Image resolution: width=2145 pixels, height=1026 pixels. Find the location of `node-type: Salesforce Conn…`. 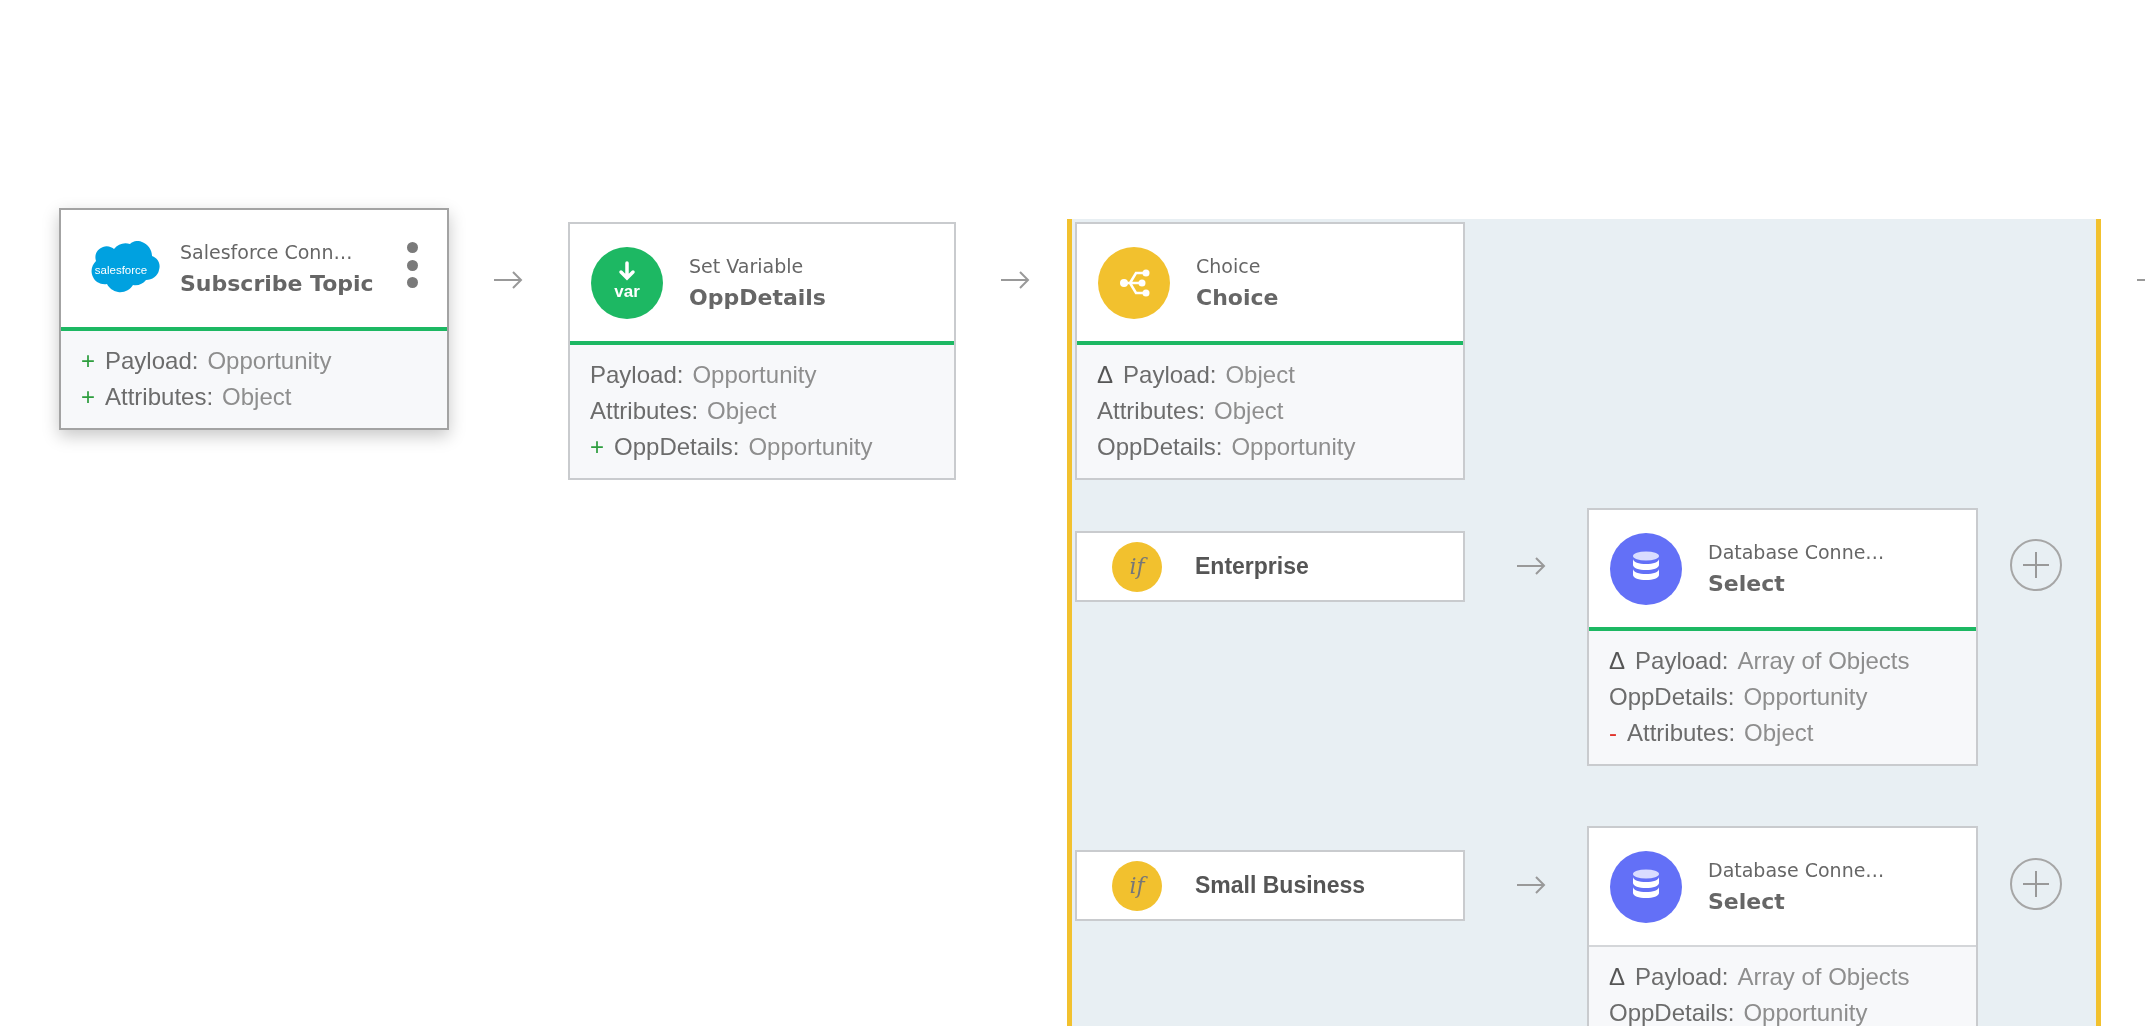

node-type: Salesforce Conn… is located at coordinates (267, 252).